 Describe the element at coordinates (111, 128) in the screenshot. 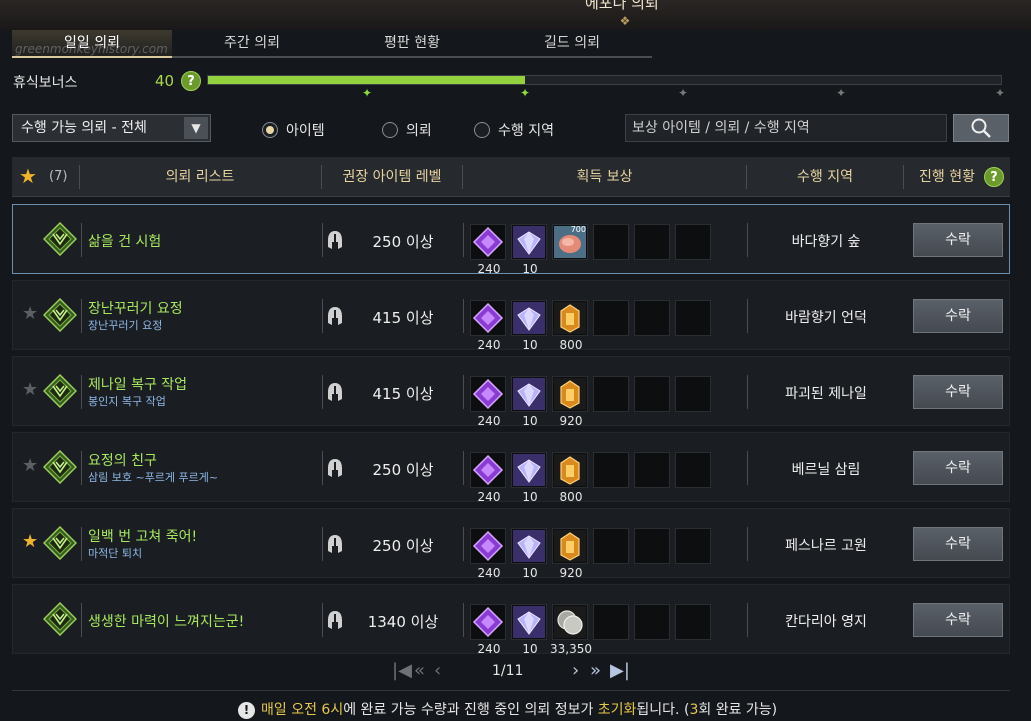

I see `quest-filter-select: 수행 가능 의뢰 - 전체 ▼` at that location.